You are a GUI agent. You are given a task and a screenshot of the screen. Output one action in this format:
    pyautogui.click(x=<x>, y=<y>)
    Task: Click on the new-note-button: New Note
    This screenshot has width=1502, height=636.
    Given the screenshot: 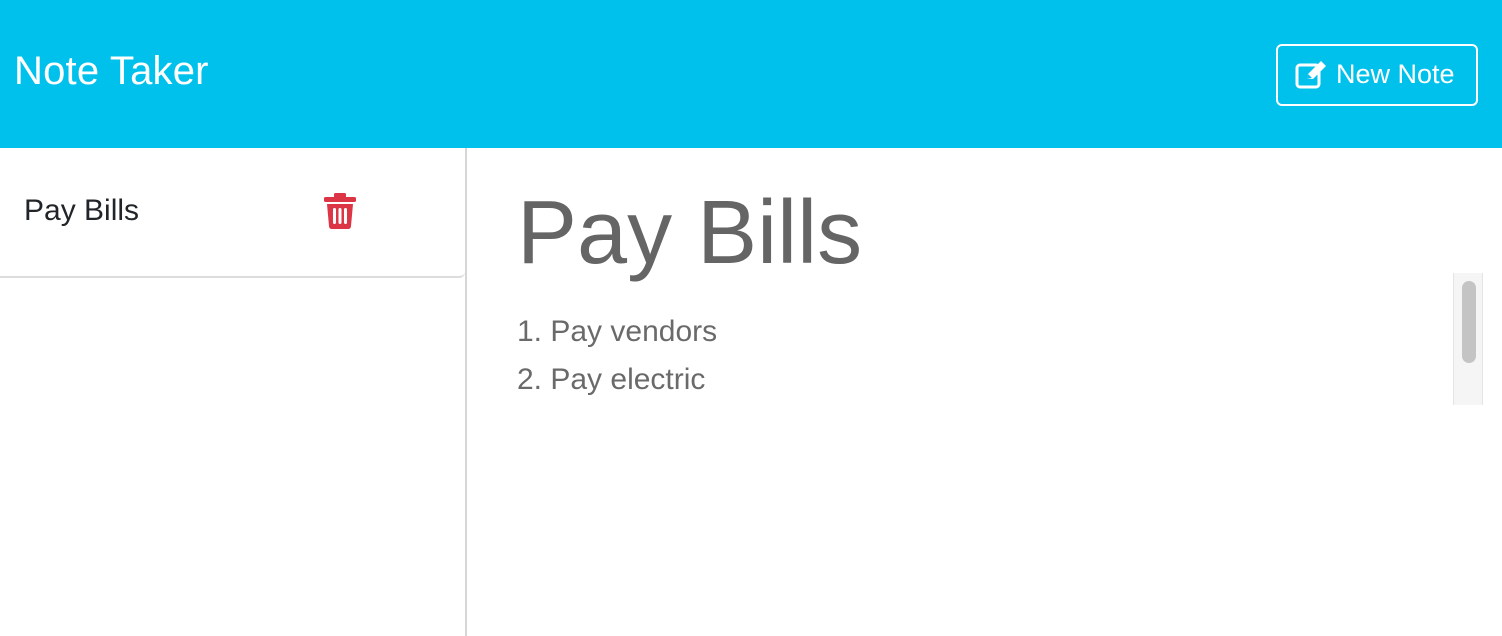 What is the action you would take?
    pyautogui.click(x=1377, y=74)
    